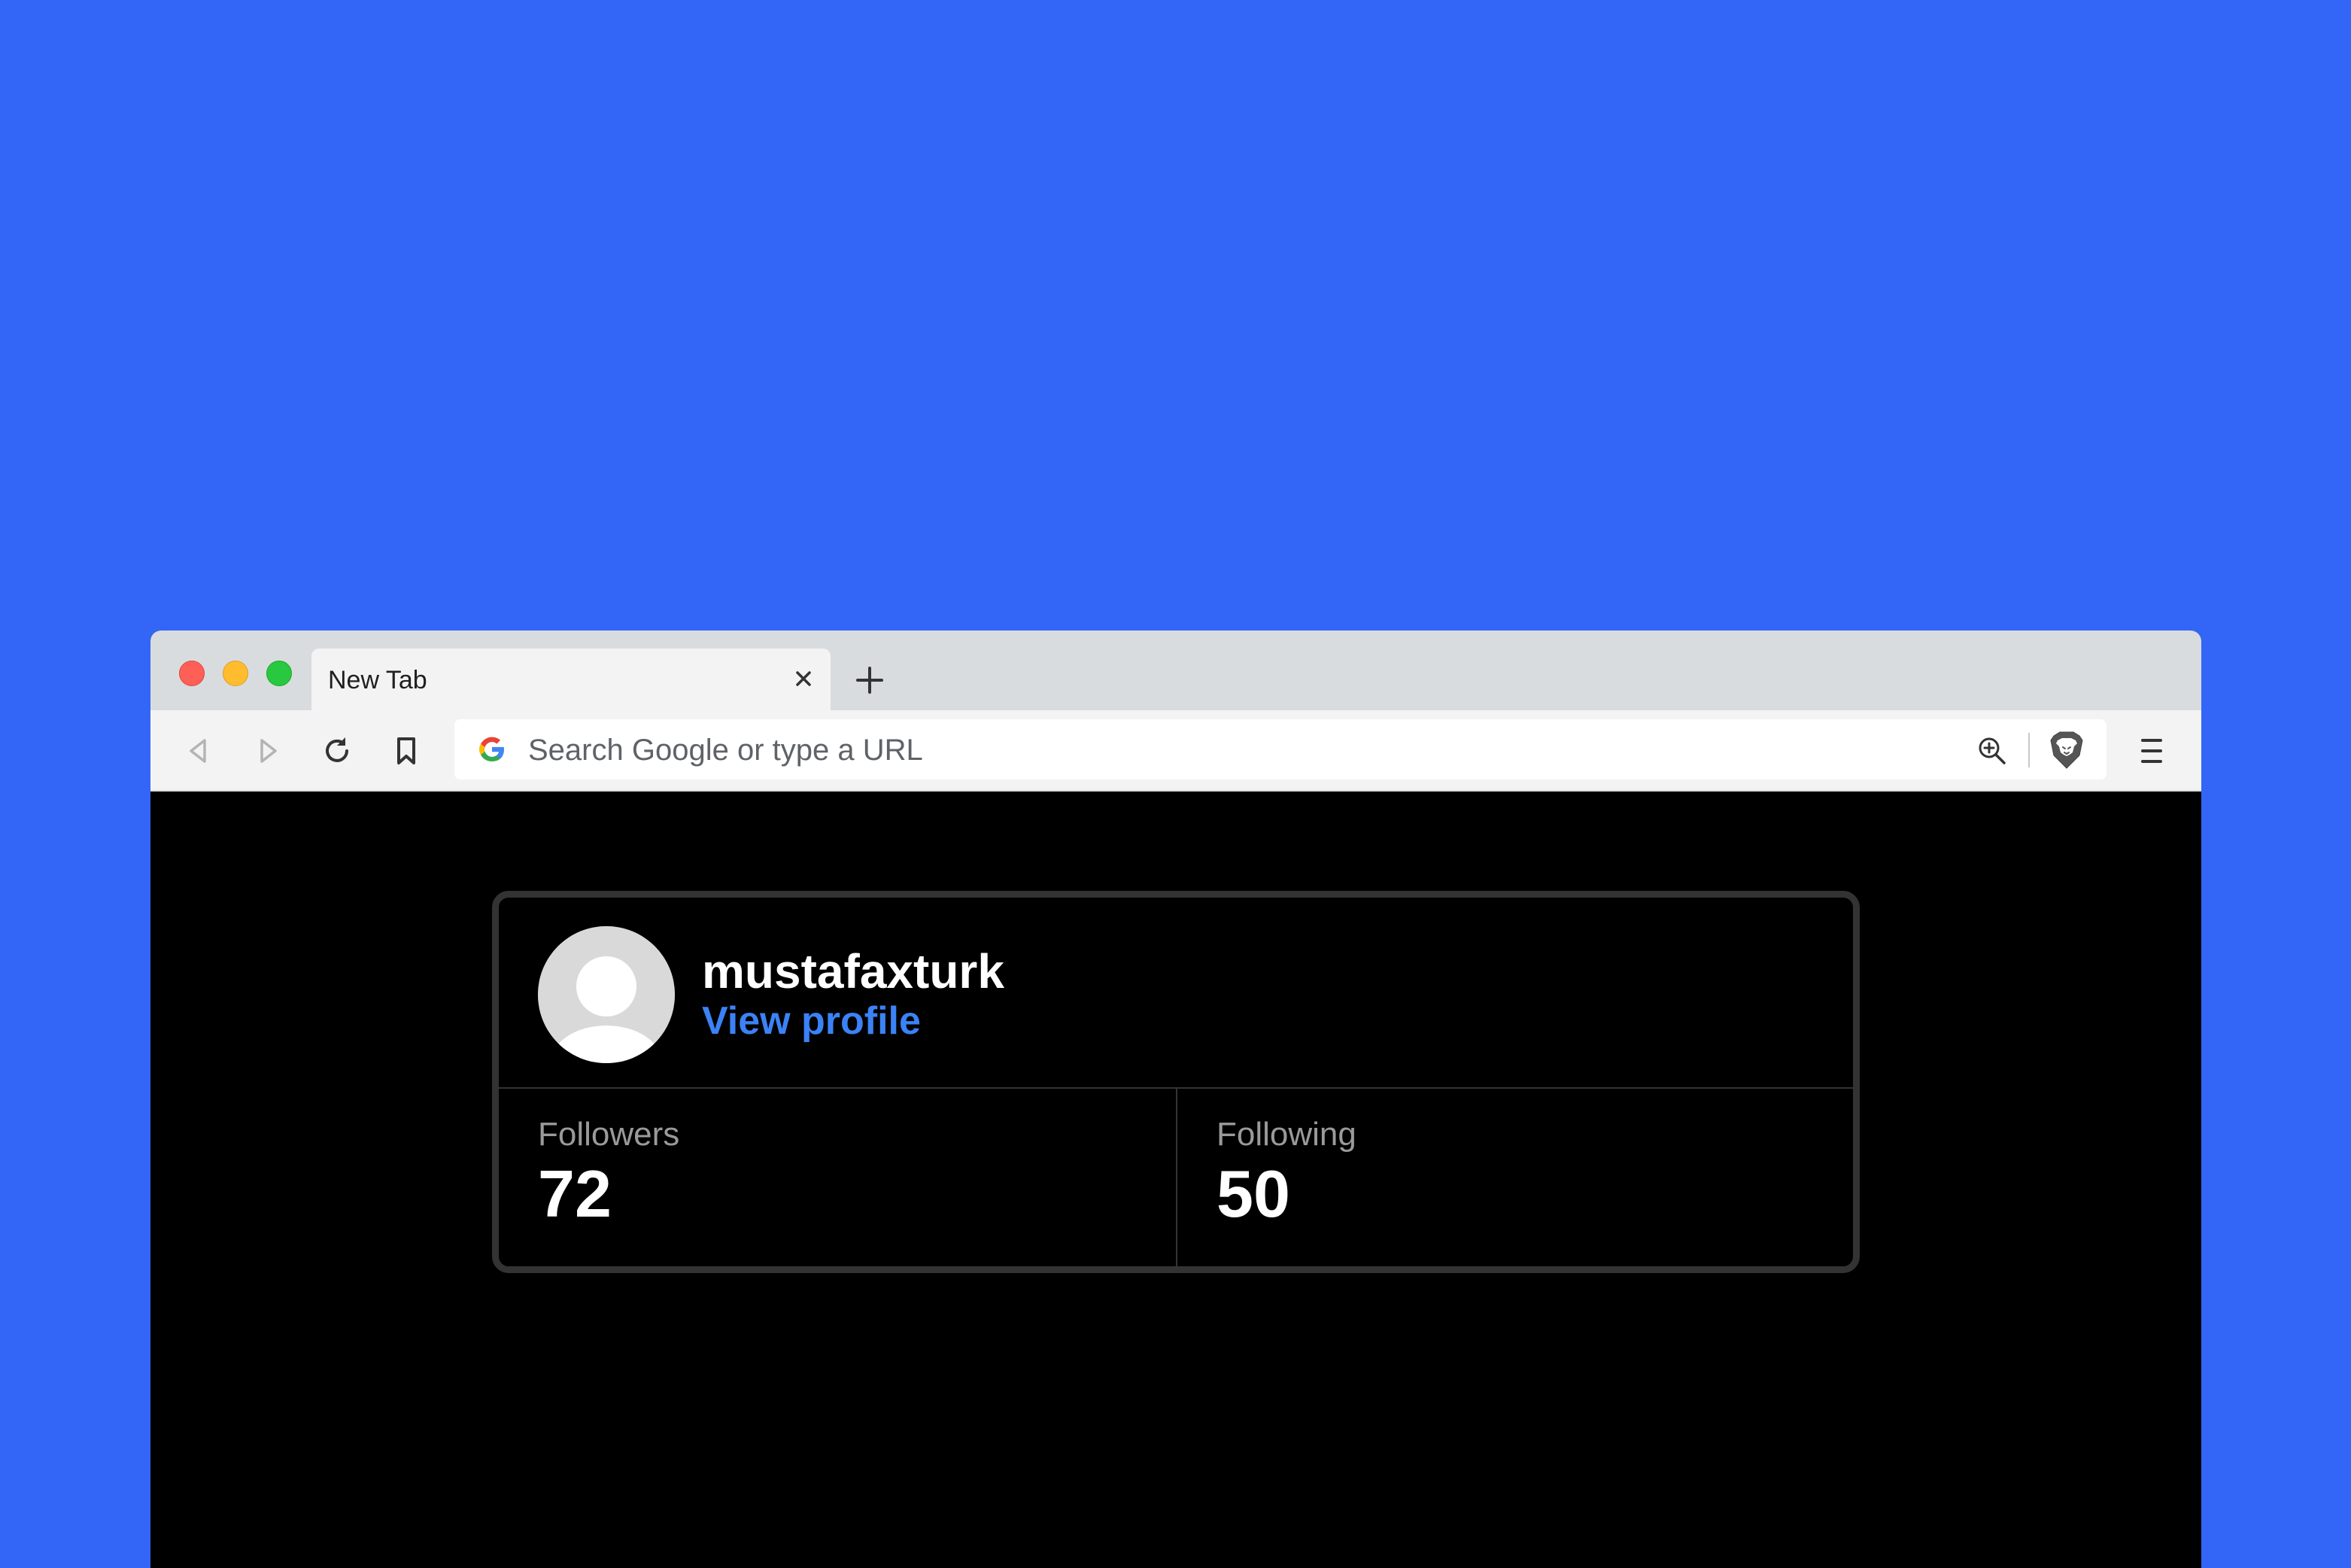 Image resolution: width=2351 pixels, height=1568 pixels. What do you see at coordinates (1515, 1177) in the screenshot?
I see `following-stat: Following 50` at bounding box center [1515, 1177].